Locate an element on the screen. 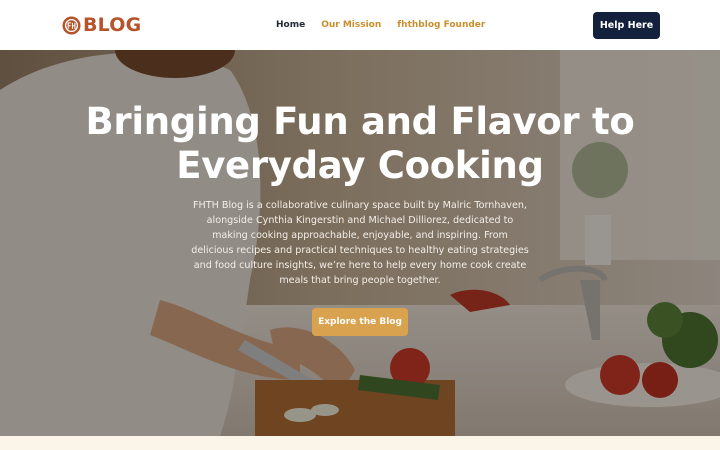  logo-text: BLOG is located at coordinates (112, 25).